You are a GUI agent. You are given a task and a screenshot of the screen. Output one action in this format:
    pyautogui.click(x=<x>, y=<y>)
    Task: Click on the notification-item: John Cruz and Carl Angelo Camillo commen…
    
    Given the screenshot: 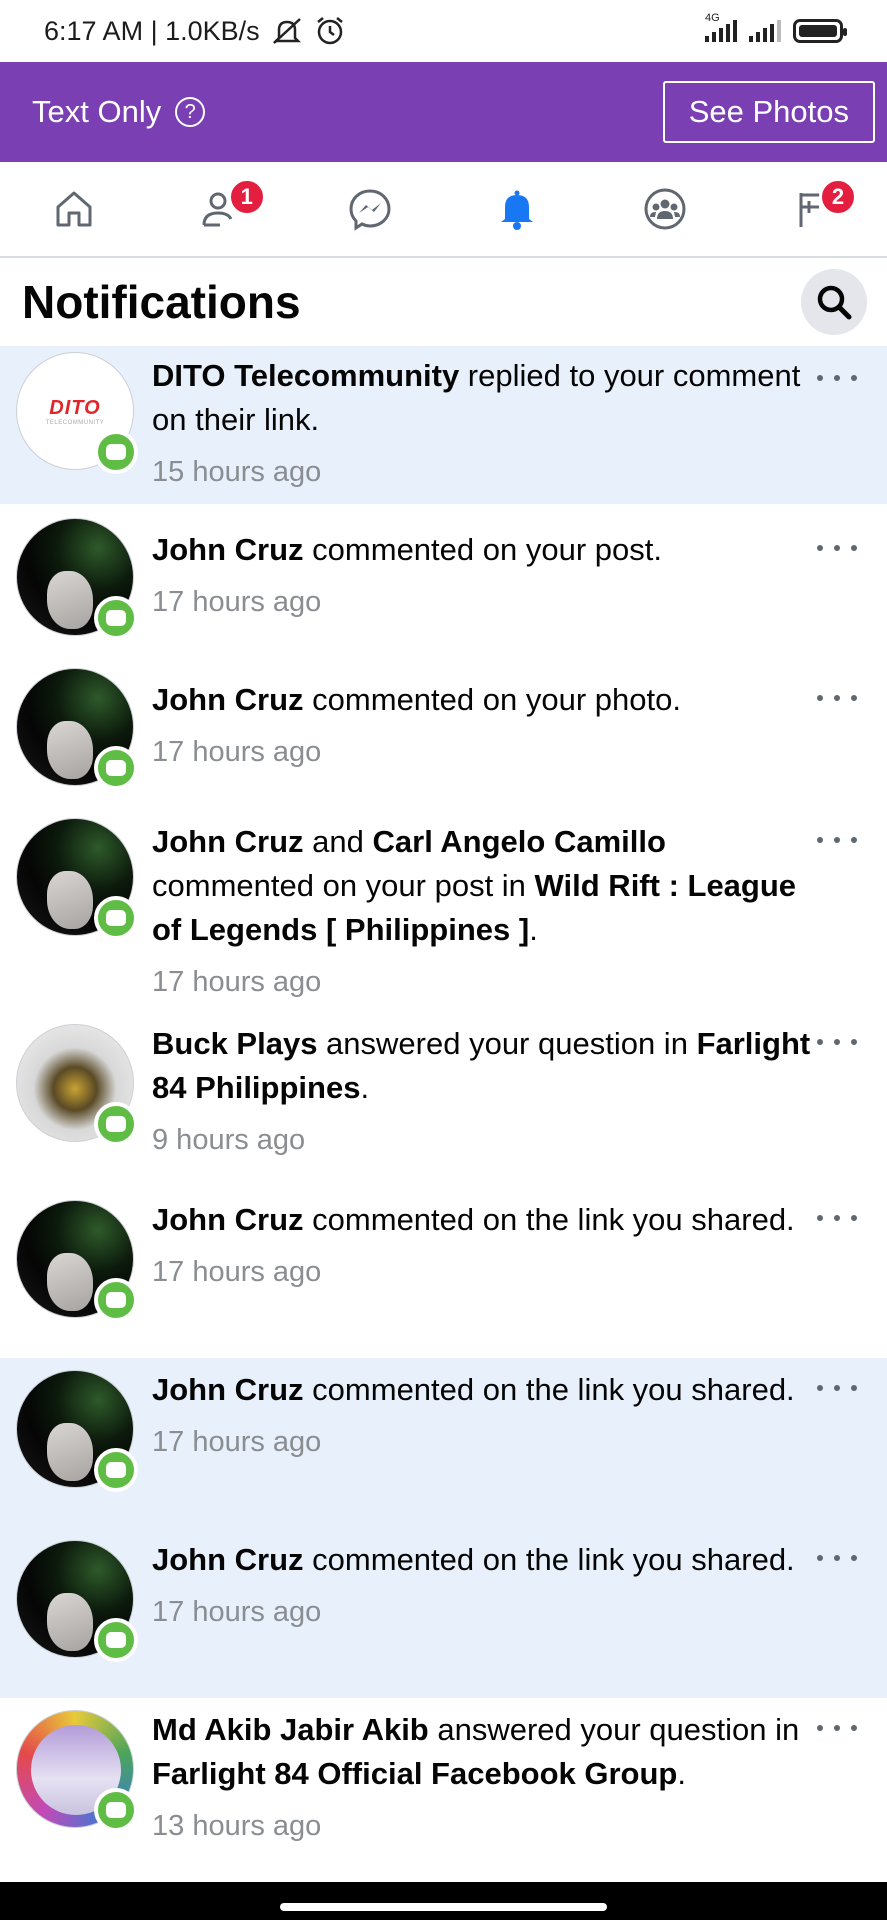 What is the action you would take?
    pyautogui.click(x=443, y=911)
    